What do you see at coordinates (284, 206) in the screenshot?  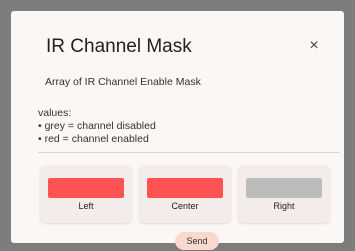 I see `channel-label-right: Right` at bounding box center [284, 206].